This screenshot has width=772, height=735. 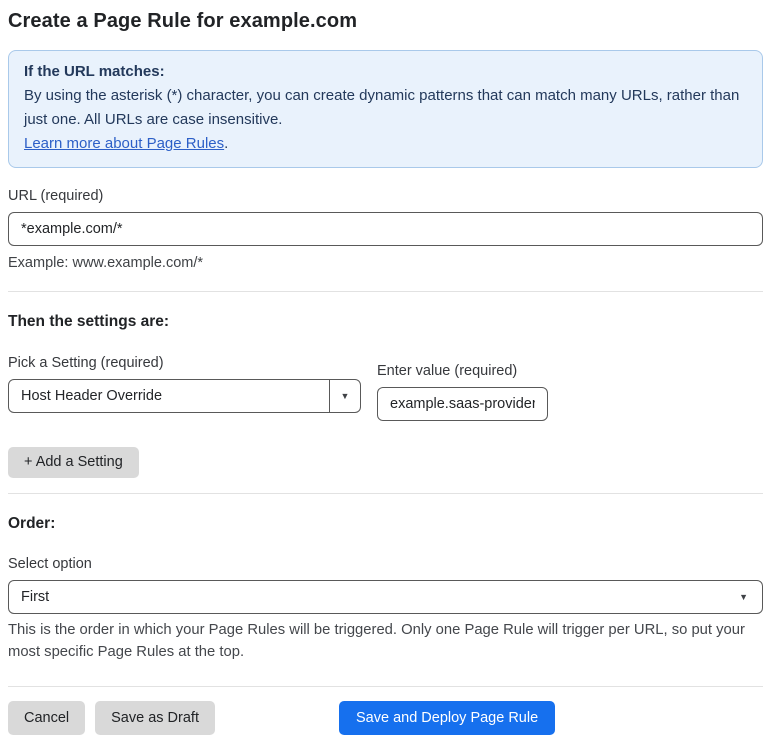 What do you see at coordinates (50, 564) in the screenshot?
I see `order-select-label: Select option` at bounding box center [50, 564].